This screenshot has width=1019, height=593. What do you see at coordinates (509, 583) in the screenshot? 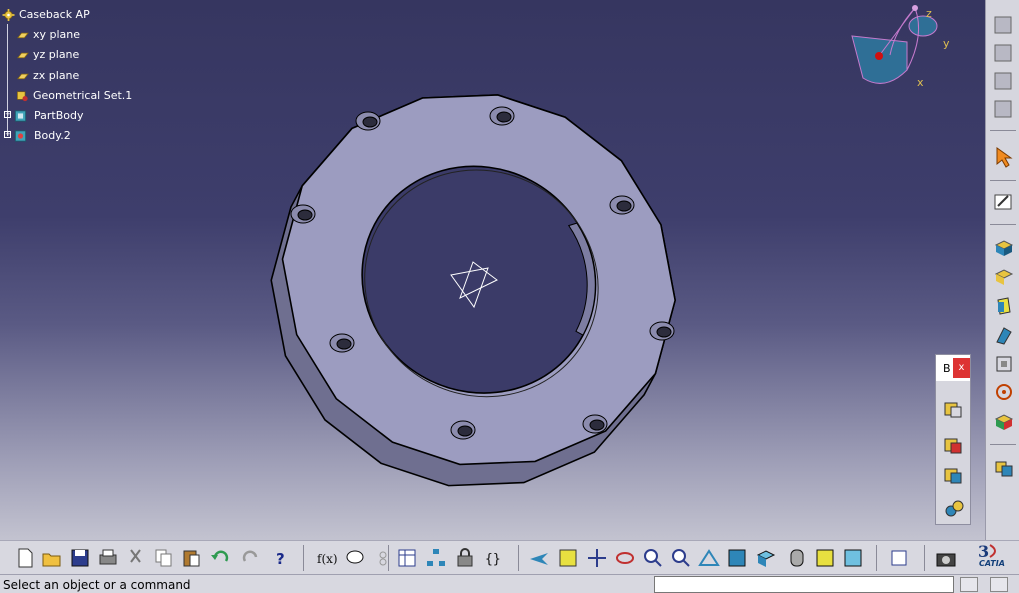
I see `status-bar: Select an object or a command` at bounding box center [509, 583].